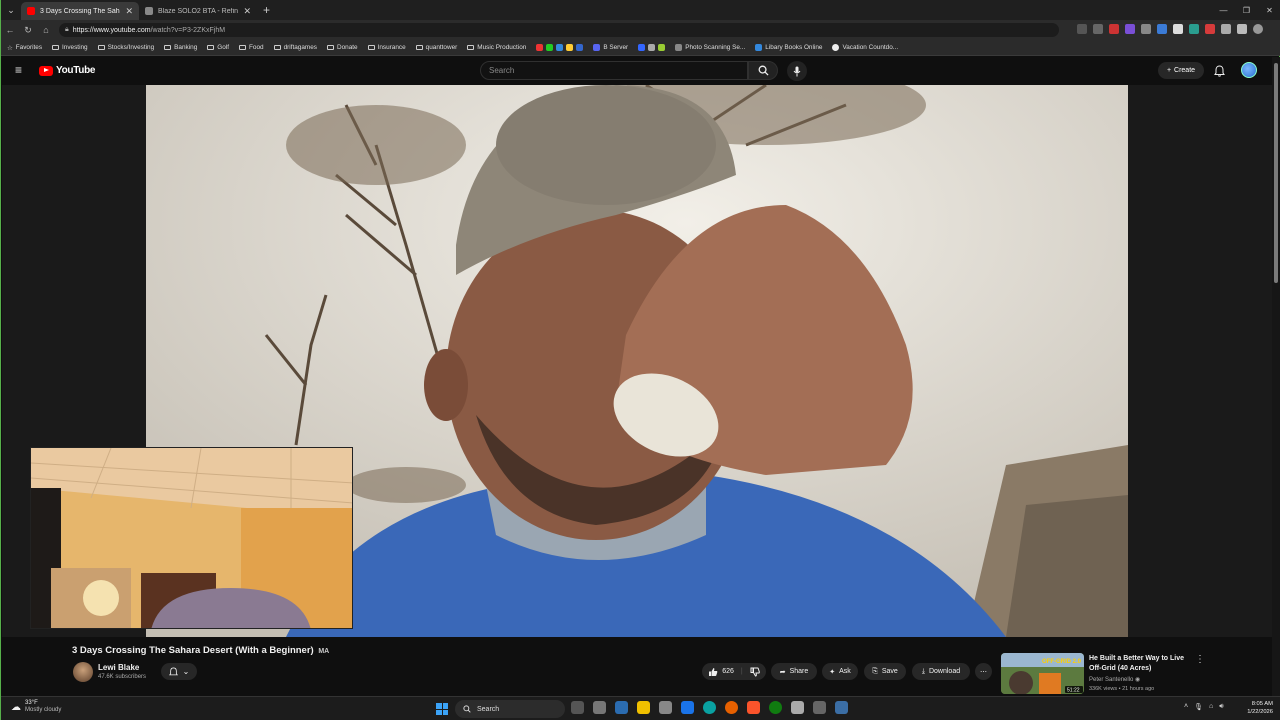 This screenshot has height=720, width=1280. Describe the element at coordinates (599, 707) in the screenshot. I see `settings-icon` at that location.